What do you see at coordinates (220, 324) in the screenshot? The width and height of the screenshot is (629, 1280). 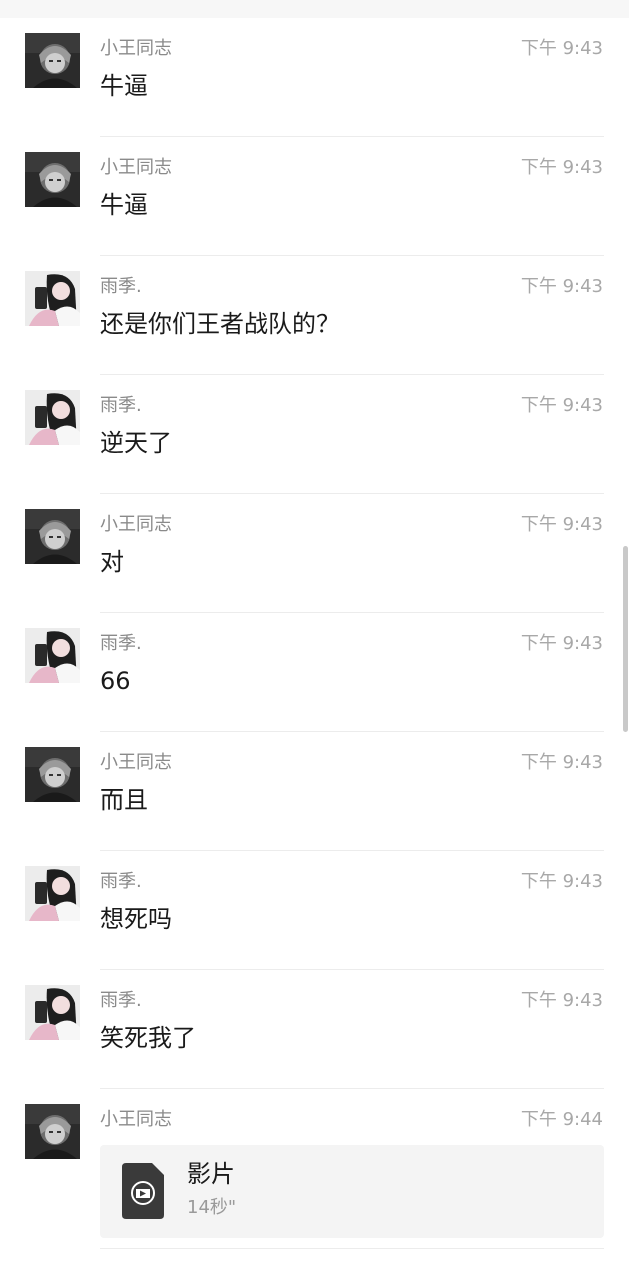 I see `message-text: 还是你们王者战队的？` at bounding box center [220, 324].